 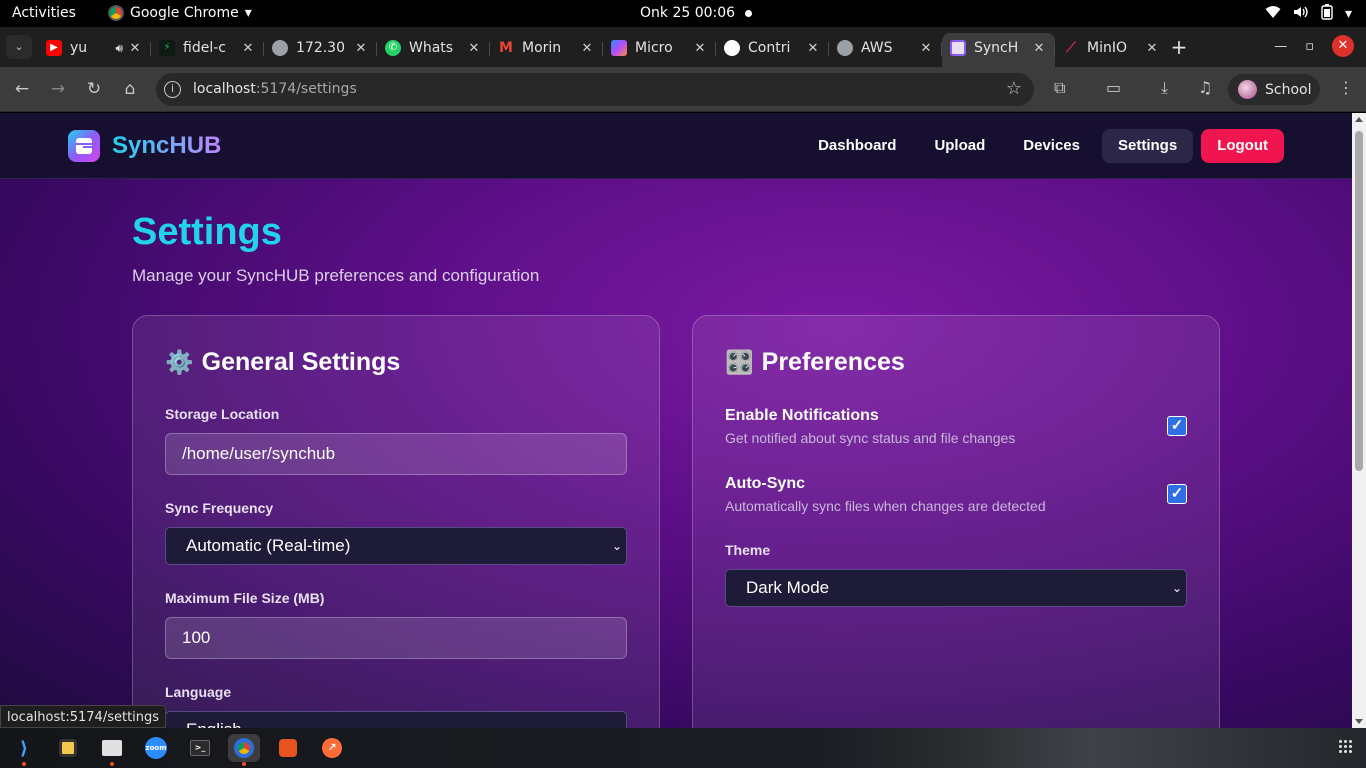 What do you see at coordinates (207, 232) in the screenshot?
I see `page-title: Settings` at bounding box center [207, 232].